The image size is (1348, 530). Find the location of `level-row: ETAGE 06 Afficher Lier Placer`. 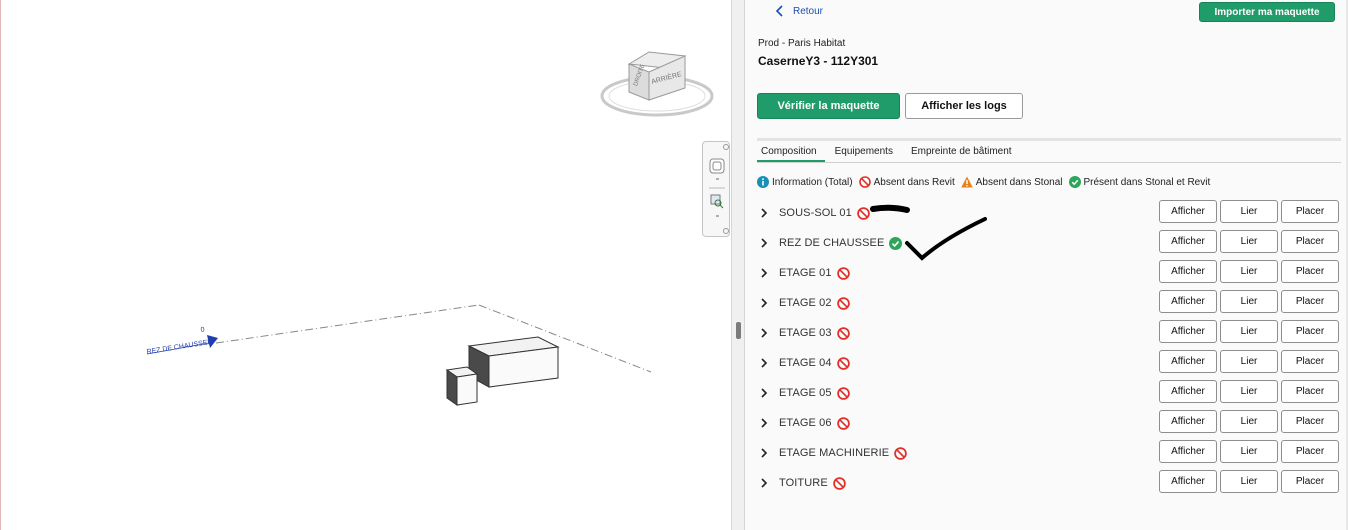

level-row: ETAGE 06 Afficher Lier Placer is located at coordinates (1049, 423).